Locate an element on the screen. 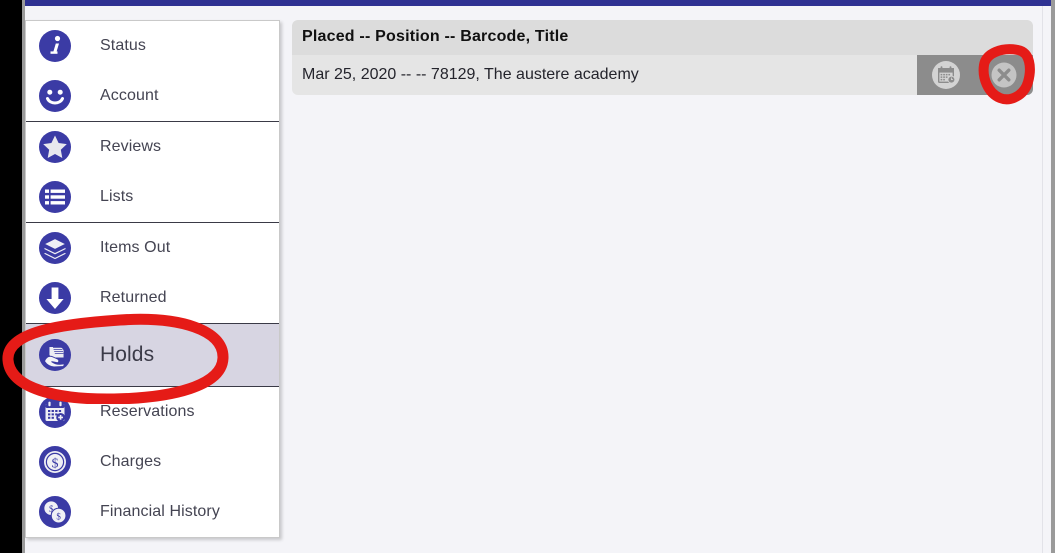 The image size is (1055, 553). dollar-coin-icon: $ is located at coordinates (55, 462).